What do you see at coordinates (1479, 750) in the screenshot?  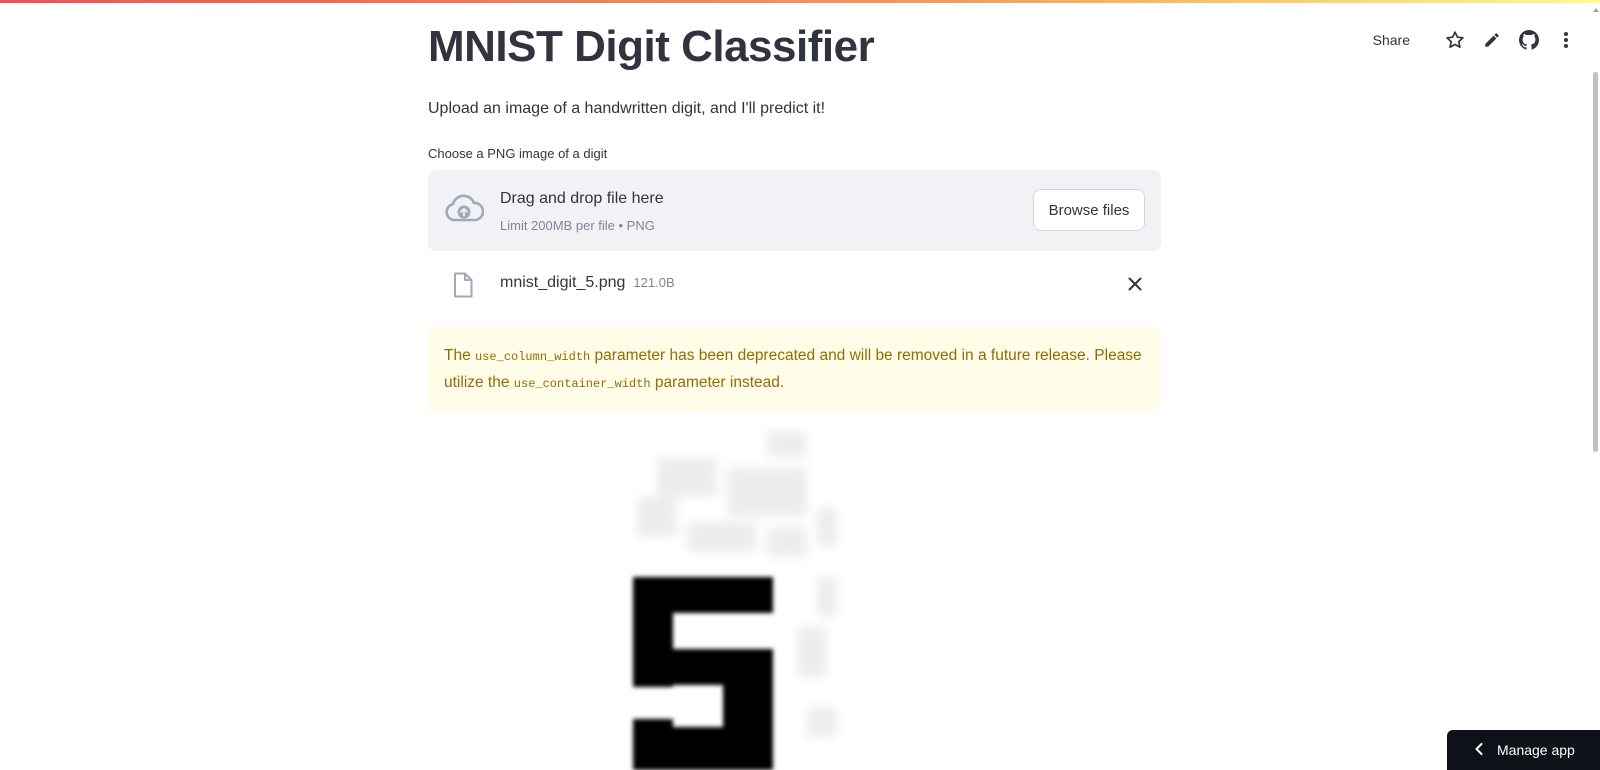 I see `chevron-left-icon` at bounding box center [1479, 750].